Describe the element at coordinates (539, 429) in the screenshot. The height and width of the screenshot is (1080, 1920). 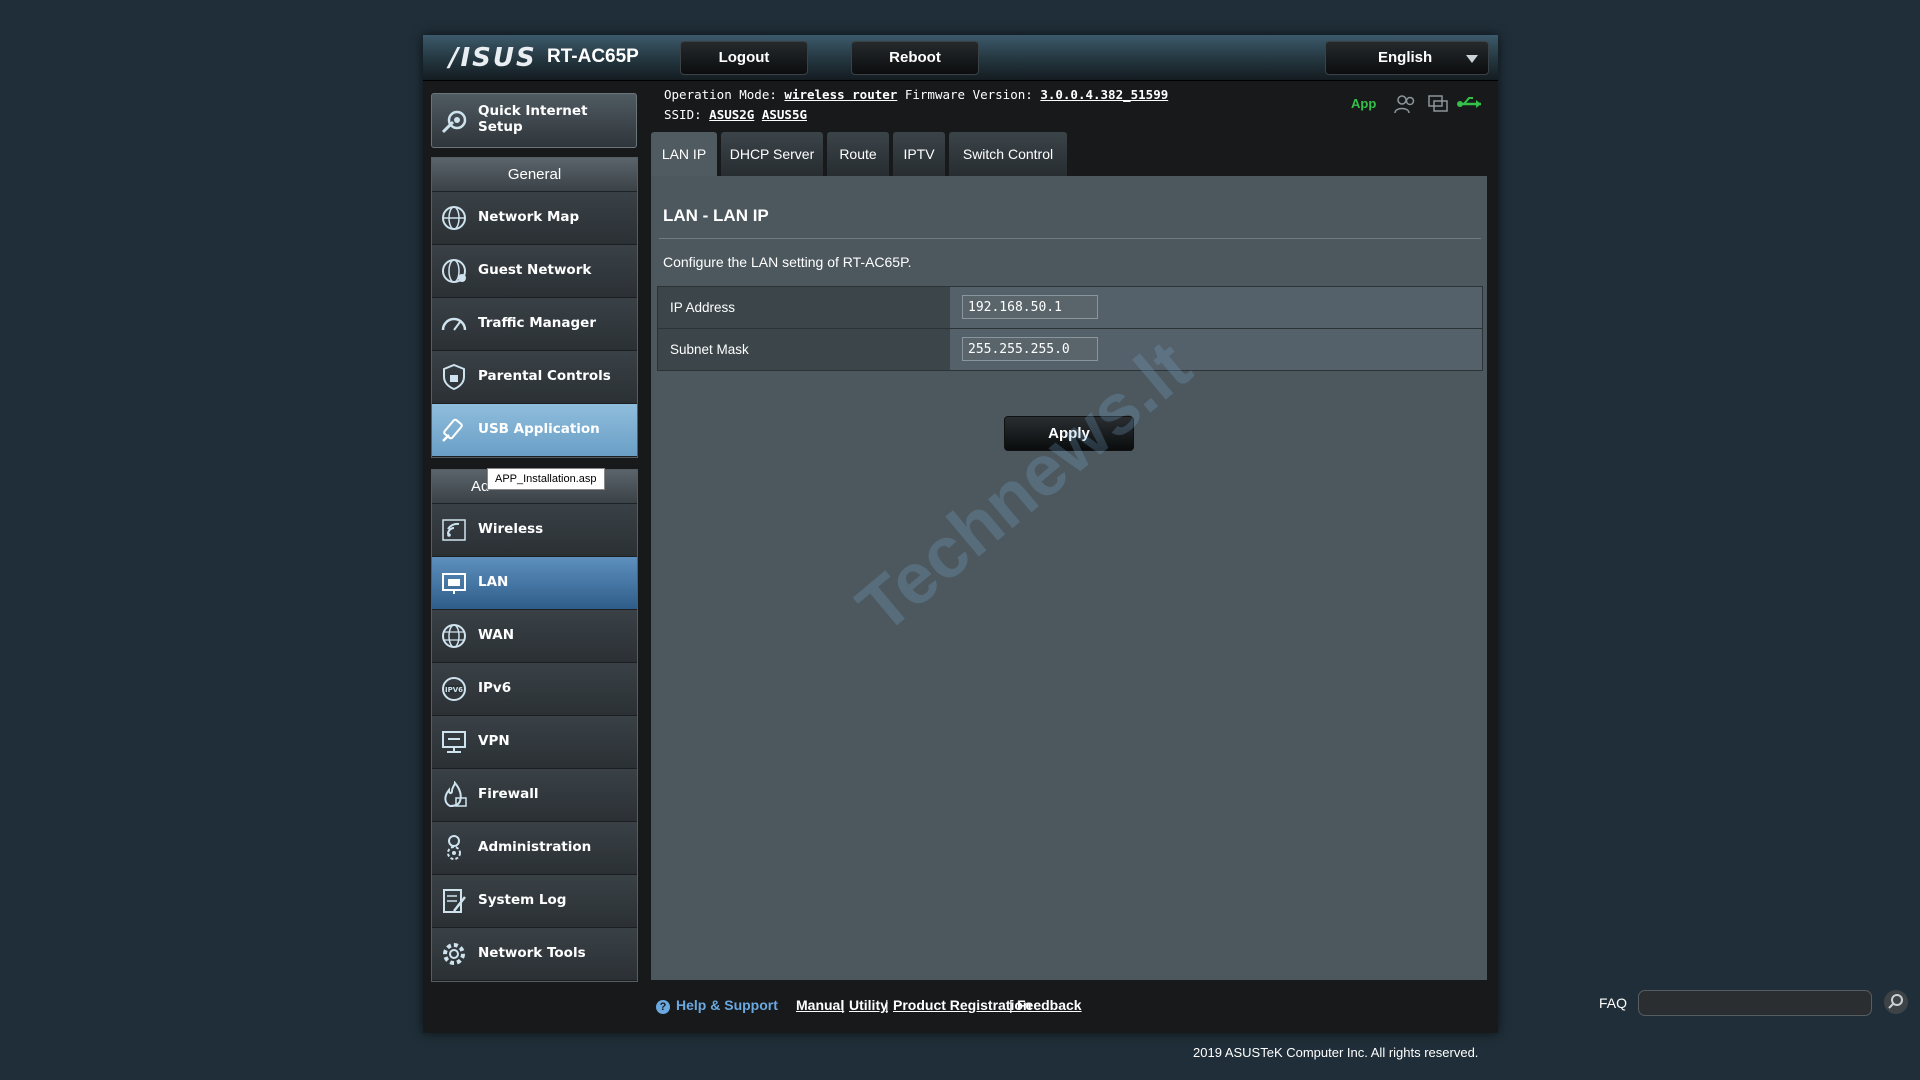
I see `sidebar-item-label: USB Application` at that location.